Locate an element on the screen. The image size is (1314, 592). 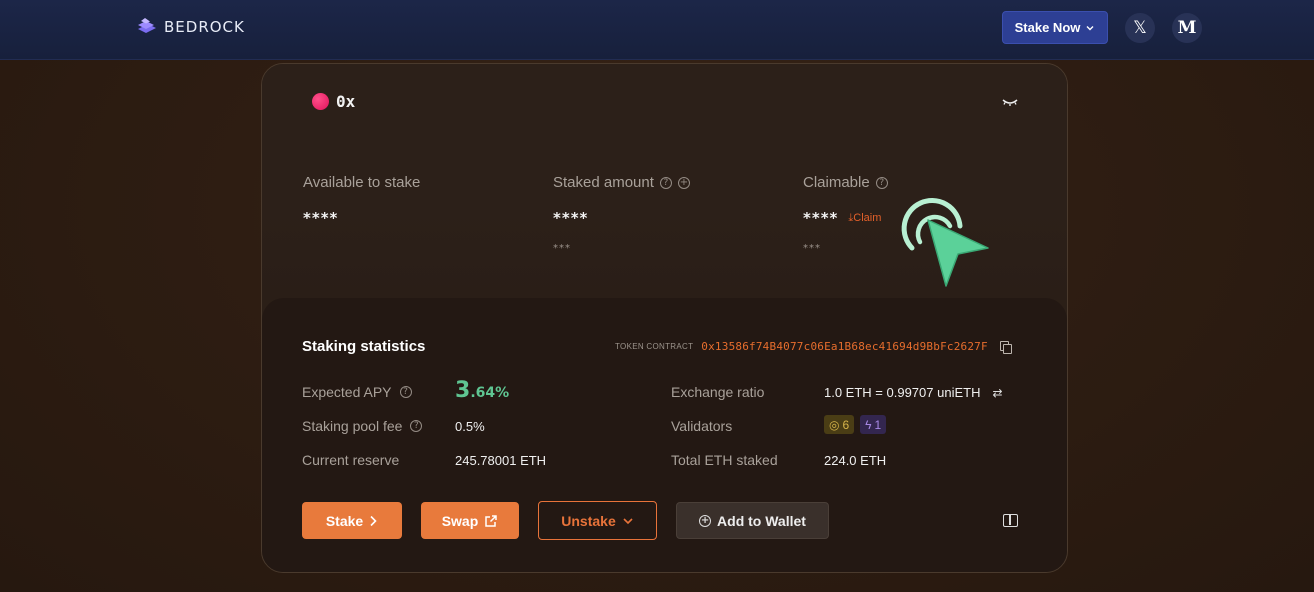
unstake-button: Unstake is located at coordinates (597, 520).